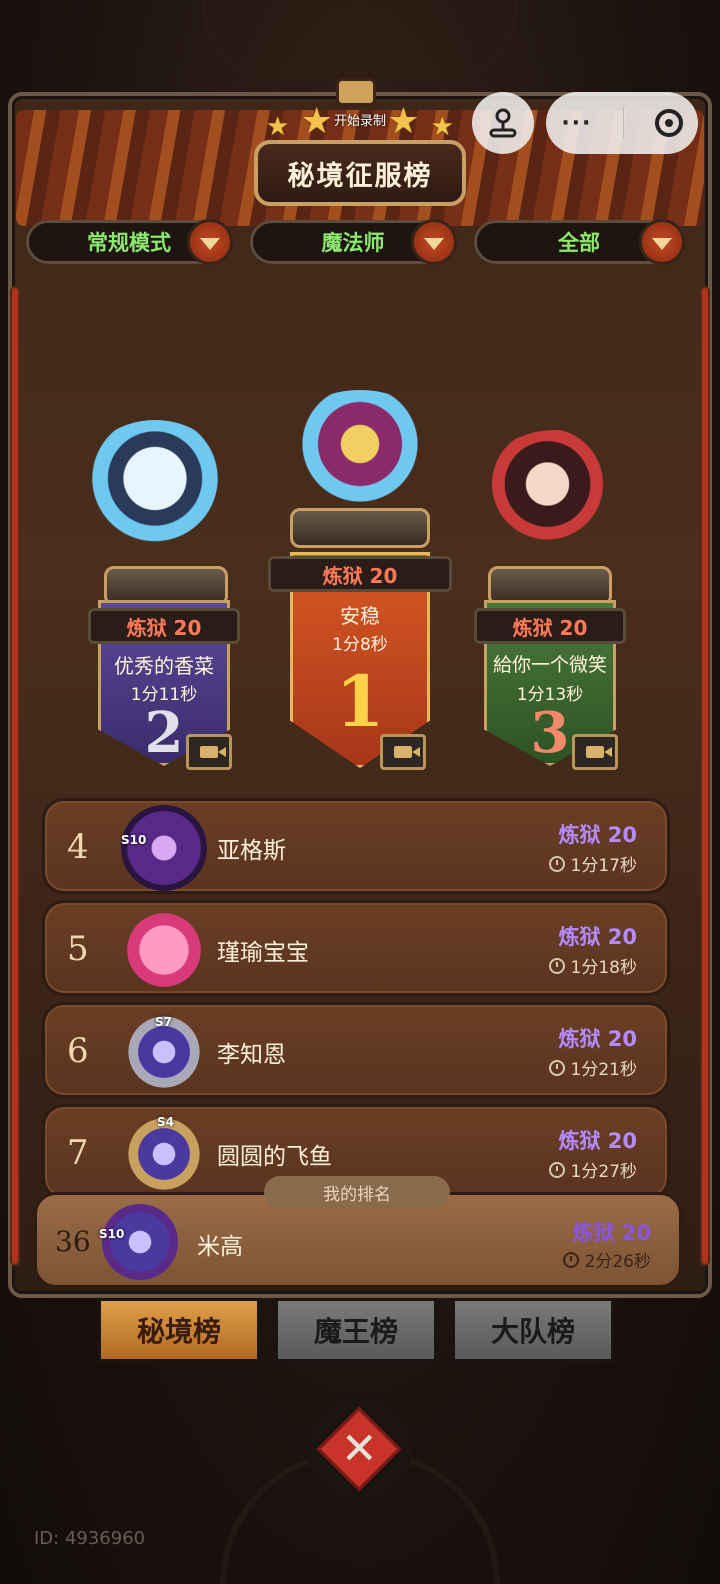 This screenshot has width=720, height=1584. Describe the element at coordinates (164, 626) in the screenshot. I see `podium-level-rank2: 炼狱 20` at that location.